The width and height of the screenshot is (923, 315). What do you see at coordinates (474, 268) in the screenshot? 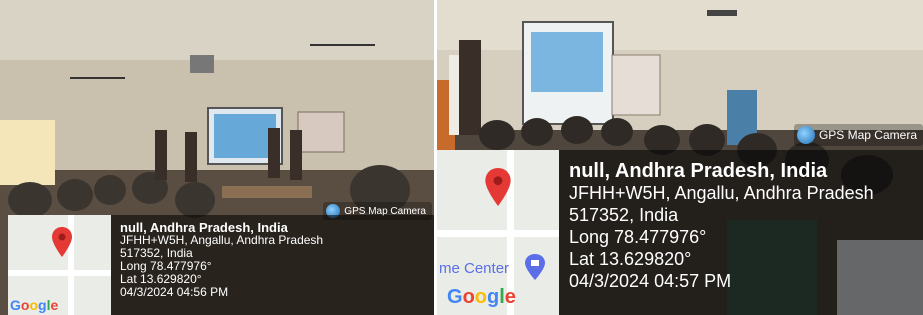
I see `map-place-label: me Center` at bounding box center [474, 268].